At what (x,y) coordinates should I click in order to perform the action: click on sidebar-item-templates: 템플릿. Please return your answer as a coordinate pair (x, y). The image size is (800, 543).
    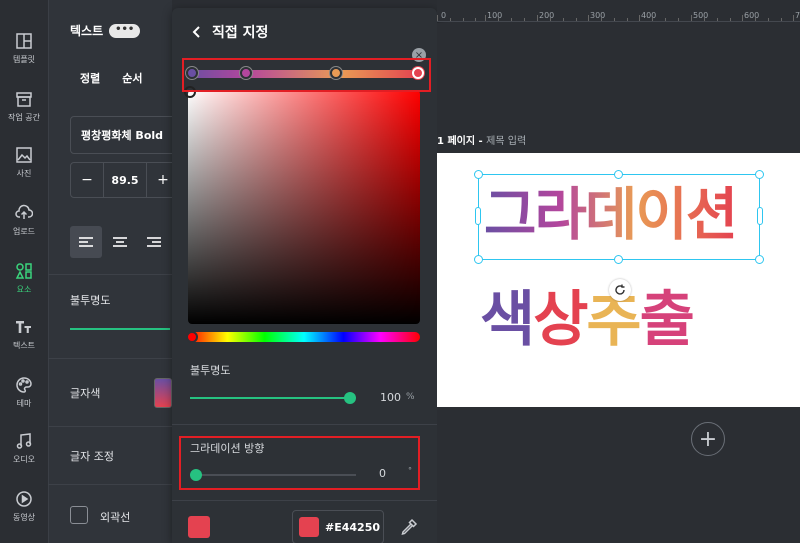
    Looking at the image, I should click on (24, 48).